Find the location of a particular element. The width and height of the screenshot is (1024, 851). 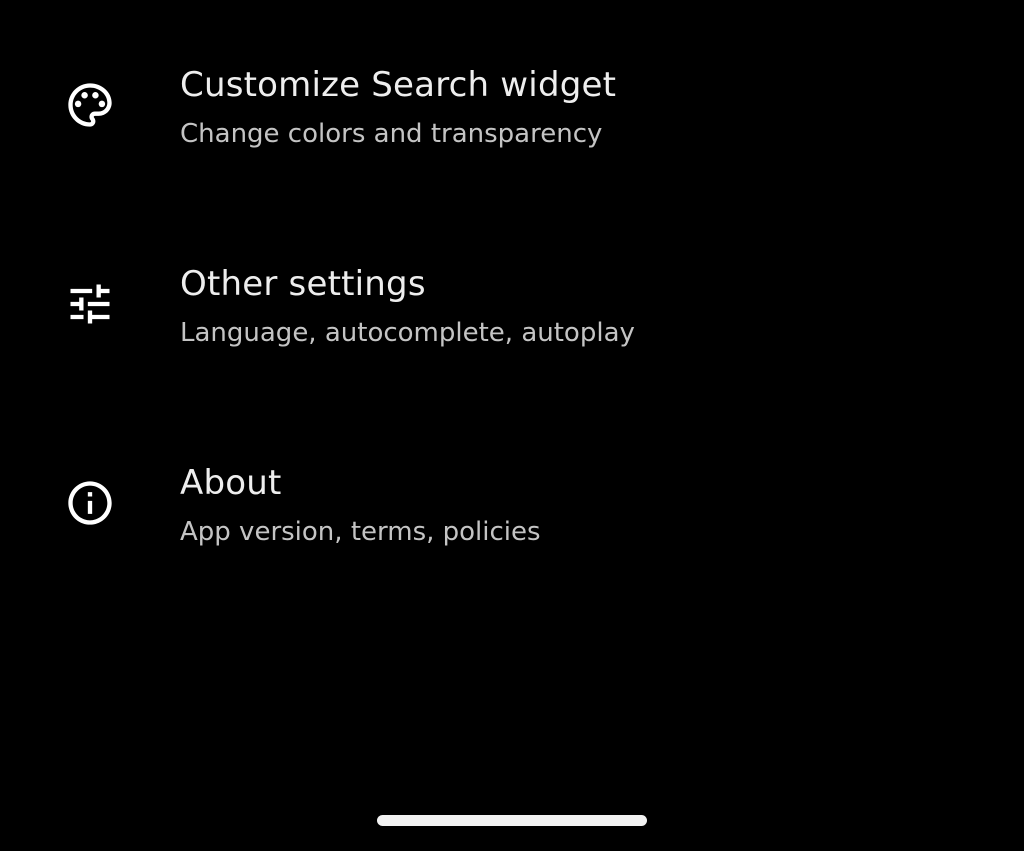

item-title: About is located at coordinates (231, 483).